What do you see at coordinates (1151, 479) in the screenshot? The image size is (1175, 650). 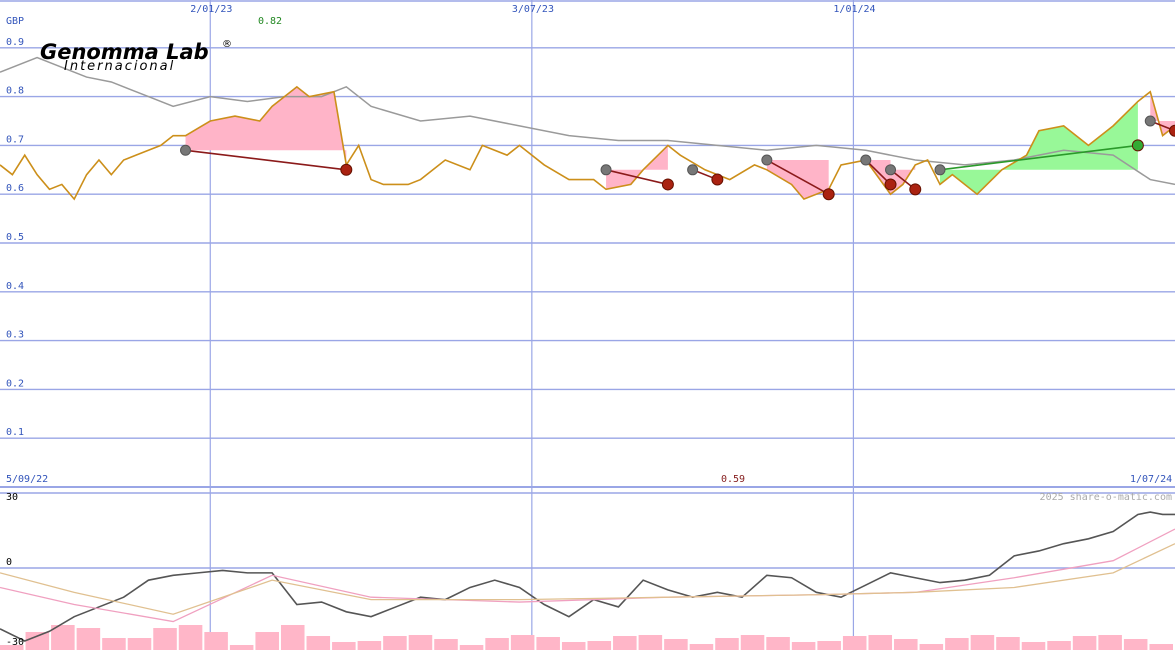 I see `end-date-label: 1/07/24` at bounding box center [1151, 479].